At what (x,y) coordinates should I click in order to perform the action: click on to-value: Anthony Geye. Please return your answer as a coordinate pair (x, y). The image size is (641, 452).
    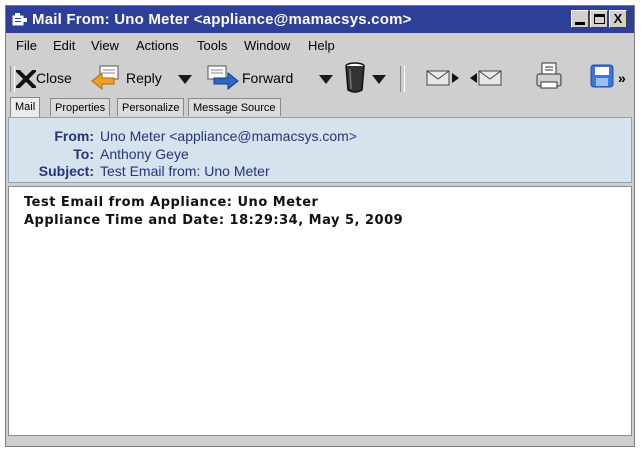
    Looking at the image, I should click on (144, 154).